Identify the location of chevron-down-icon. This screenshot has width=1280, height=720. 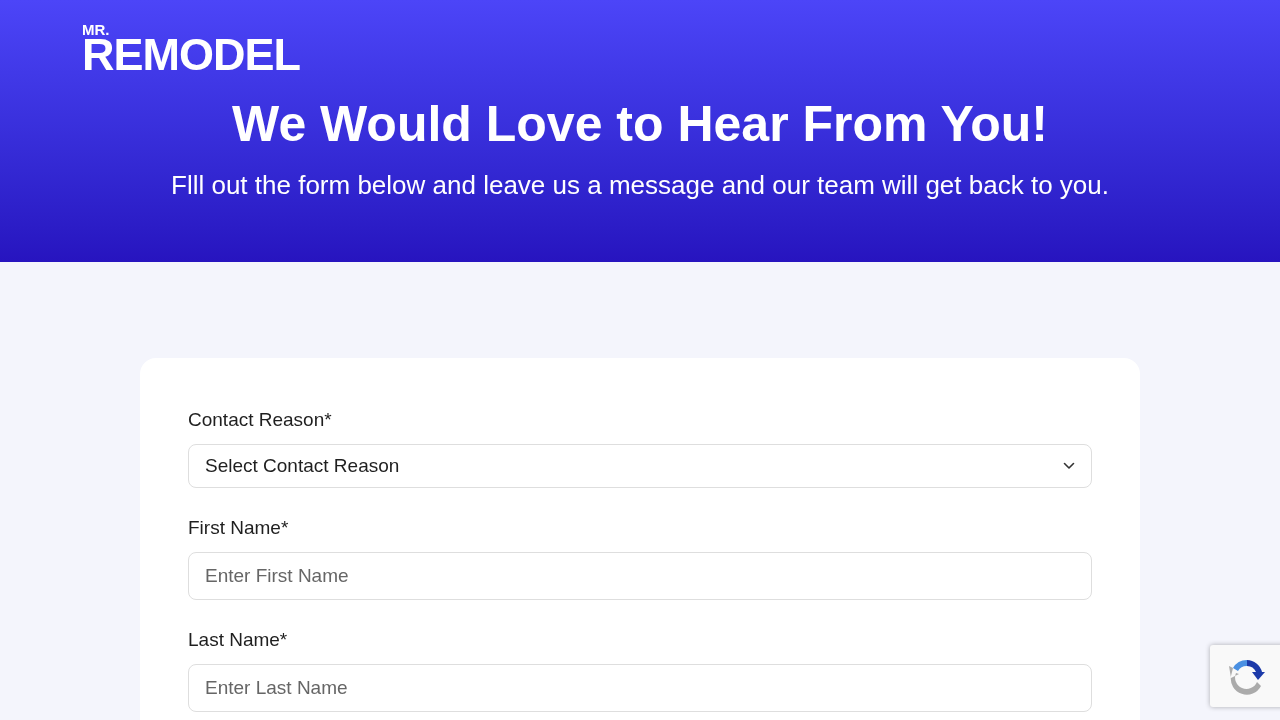
(1069, 466).